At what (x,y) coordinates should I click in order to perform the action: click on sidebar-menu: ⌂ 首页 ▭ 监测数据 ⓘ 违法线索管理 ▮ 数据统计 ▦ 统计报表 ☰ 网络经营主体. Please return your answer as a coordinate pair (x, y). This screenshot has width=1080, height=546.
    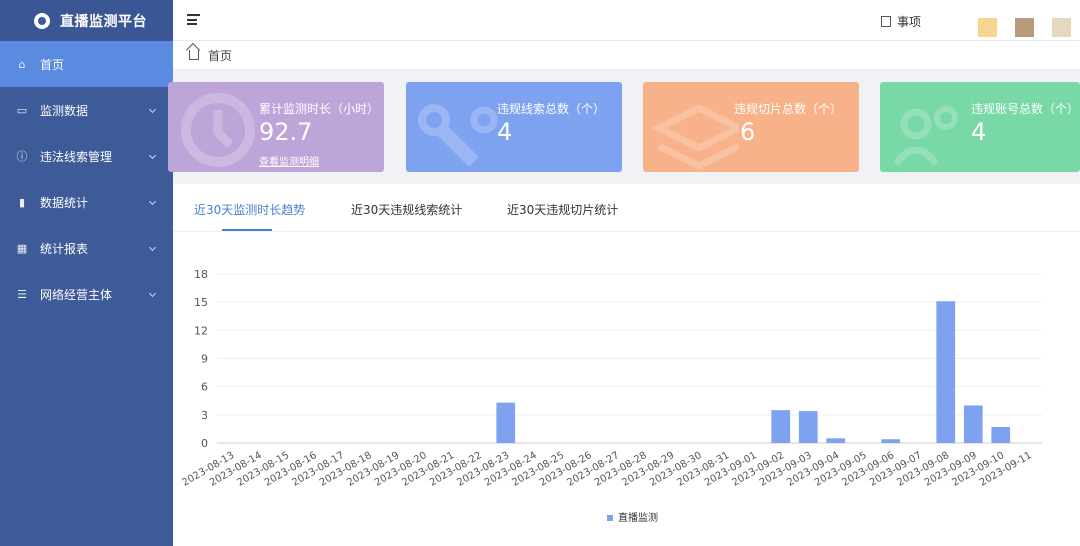
    Looking at the image, I should click on (86, 179).